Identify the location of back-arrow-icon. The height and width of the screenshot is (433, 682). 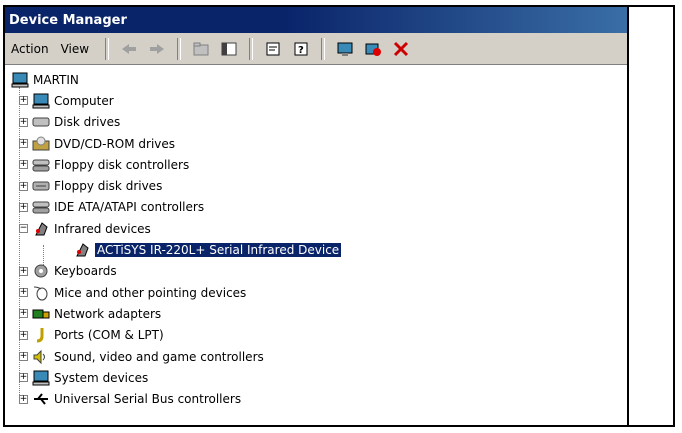
(129, 49).